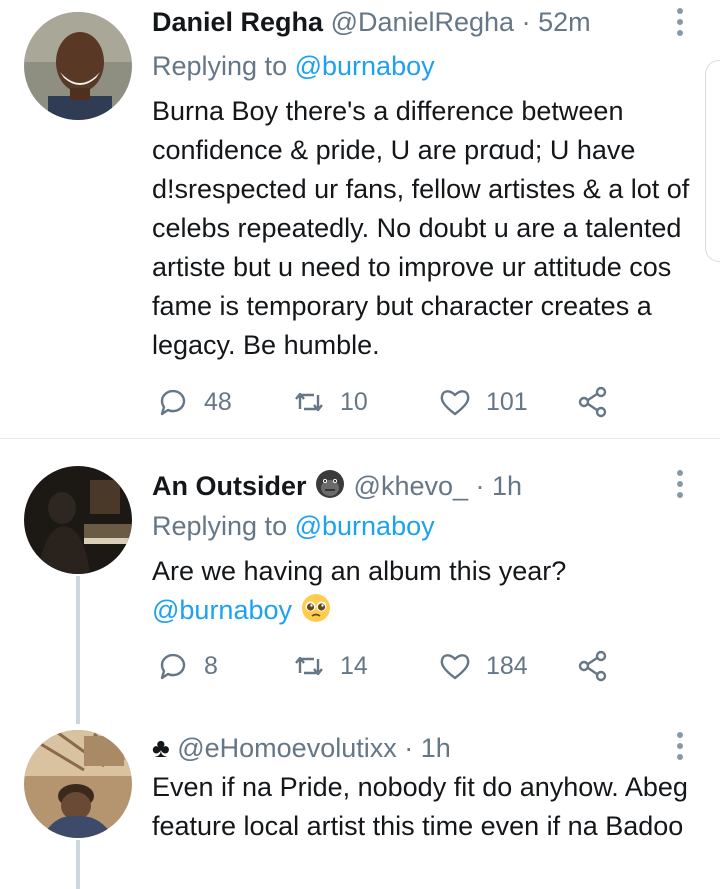 The width and height of the screenshot is (720, 889). Describe the element at coordinates (237, 22) in the screenshot. I see `display-name: Daniel Regha` at that location.